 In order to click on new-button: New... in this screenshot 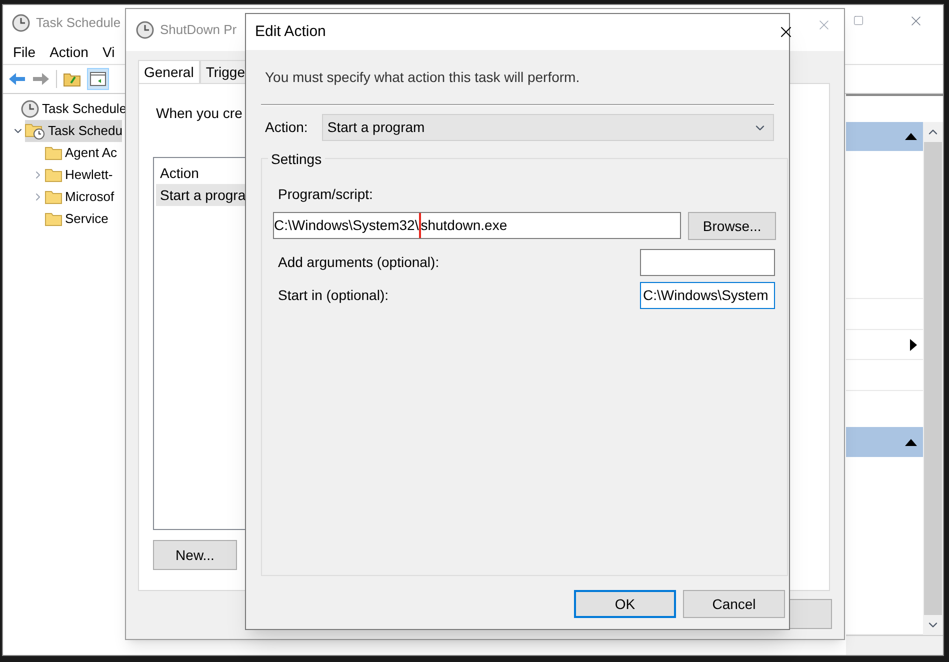, I will do `click(195, 555)`.